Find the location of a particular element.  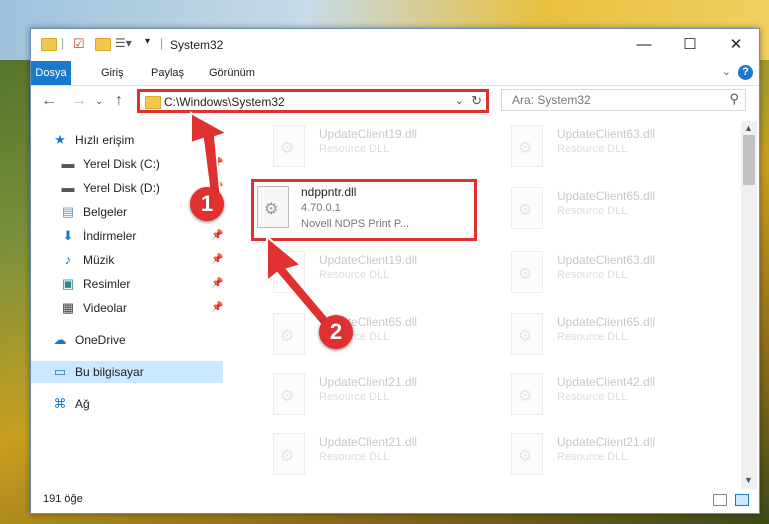

ribbon: Dosya Giriş Paylaş Görünüm ⌄ ? is located at coordinates (395, 73).